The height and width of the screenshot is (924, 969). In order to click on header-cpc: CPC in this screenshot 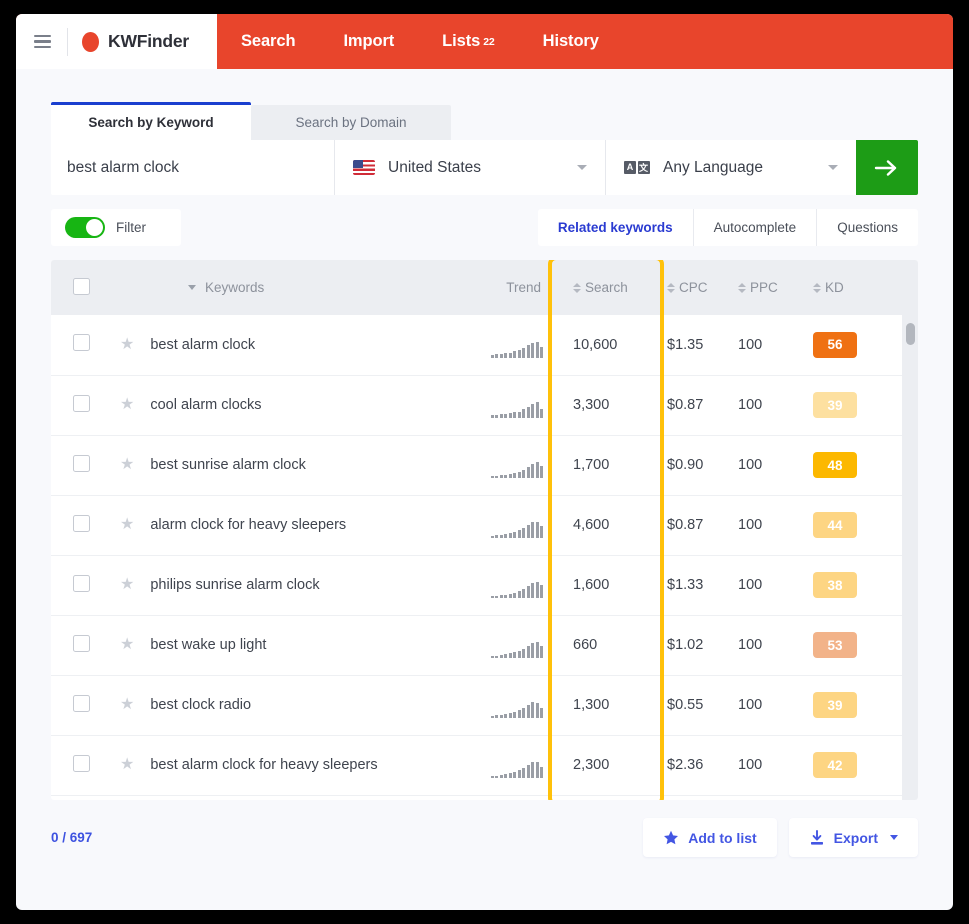, I will do `click(696, 287)`.